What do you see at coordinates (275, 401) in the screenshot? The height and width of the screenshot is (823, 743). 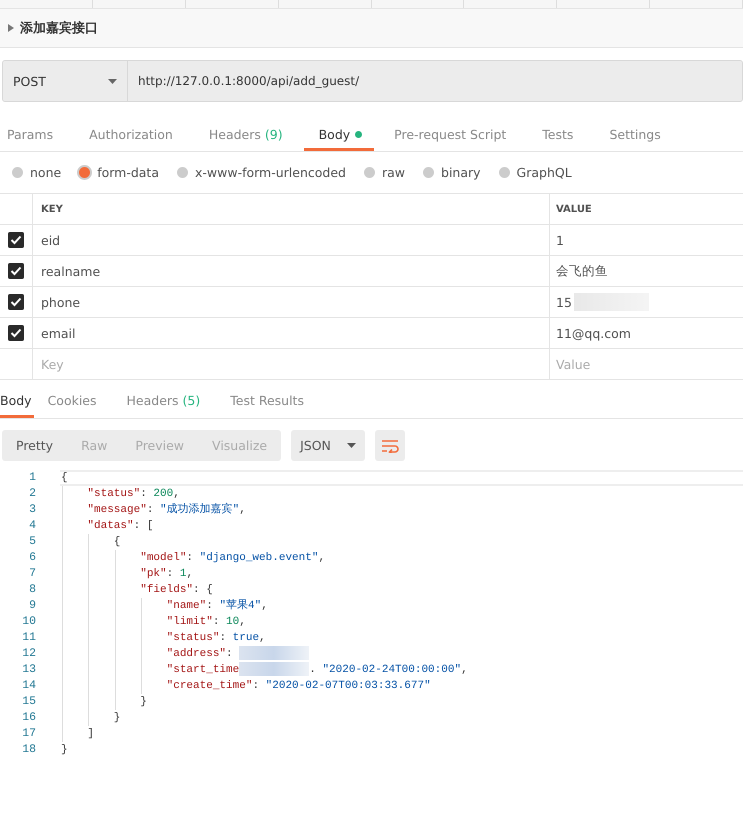 I see `tab: Test Results` at bounding box center [275, 401].